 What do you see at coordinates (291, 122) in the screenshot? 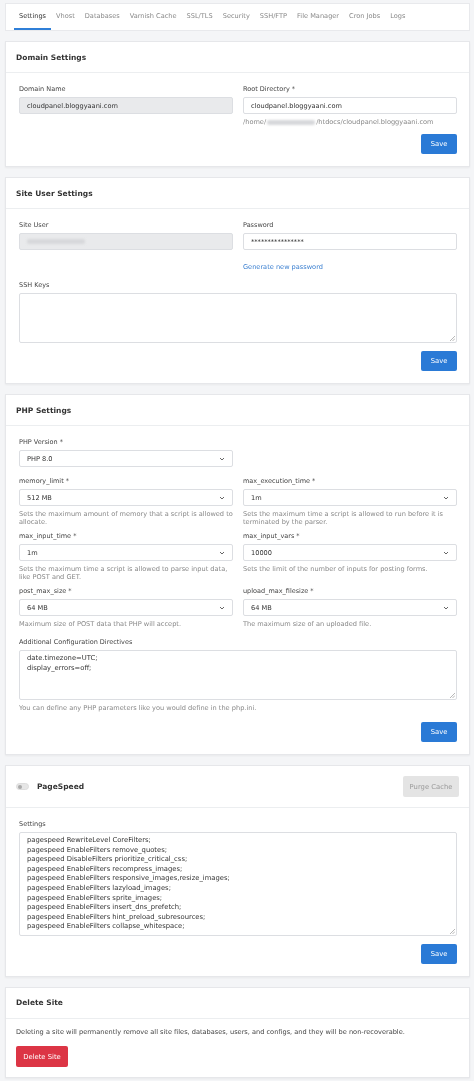
I see `blurred-text` at bounding box center [291, 122].